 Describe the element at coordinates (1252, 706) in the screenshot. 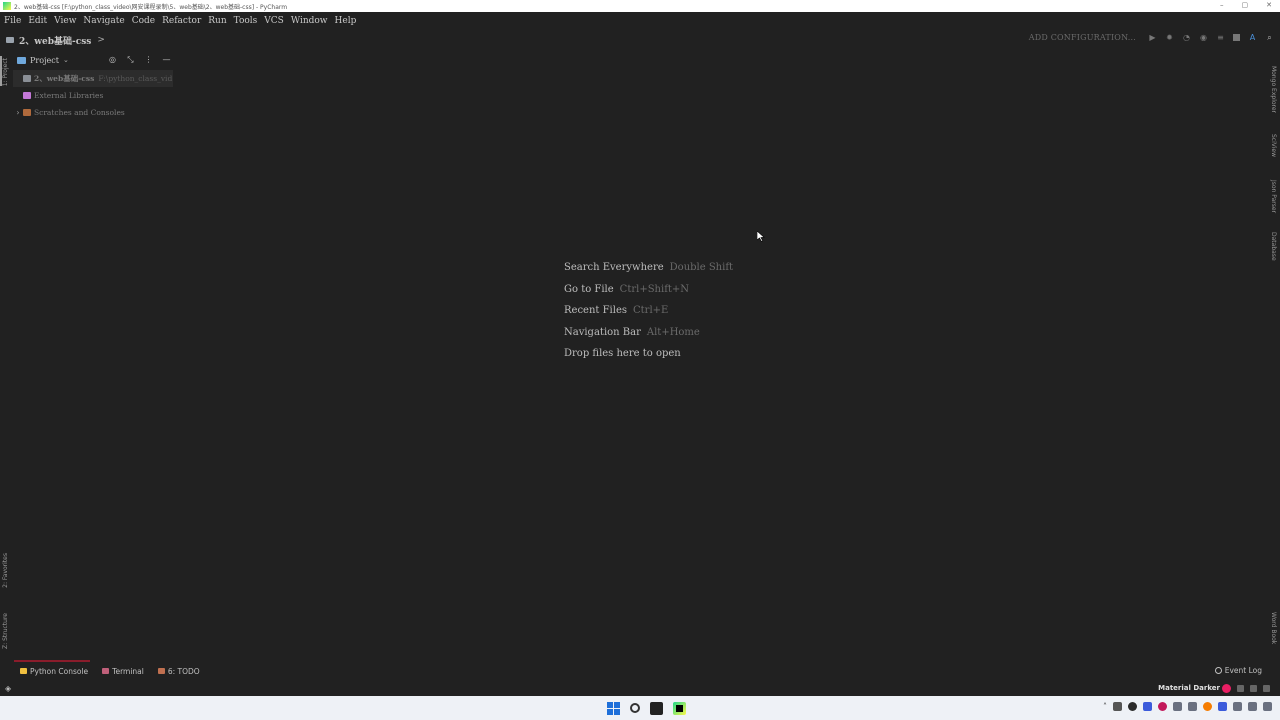

I see `volume-icon` at that location.